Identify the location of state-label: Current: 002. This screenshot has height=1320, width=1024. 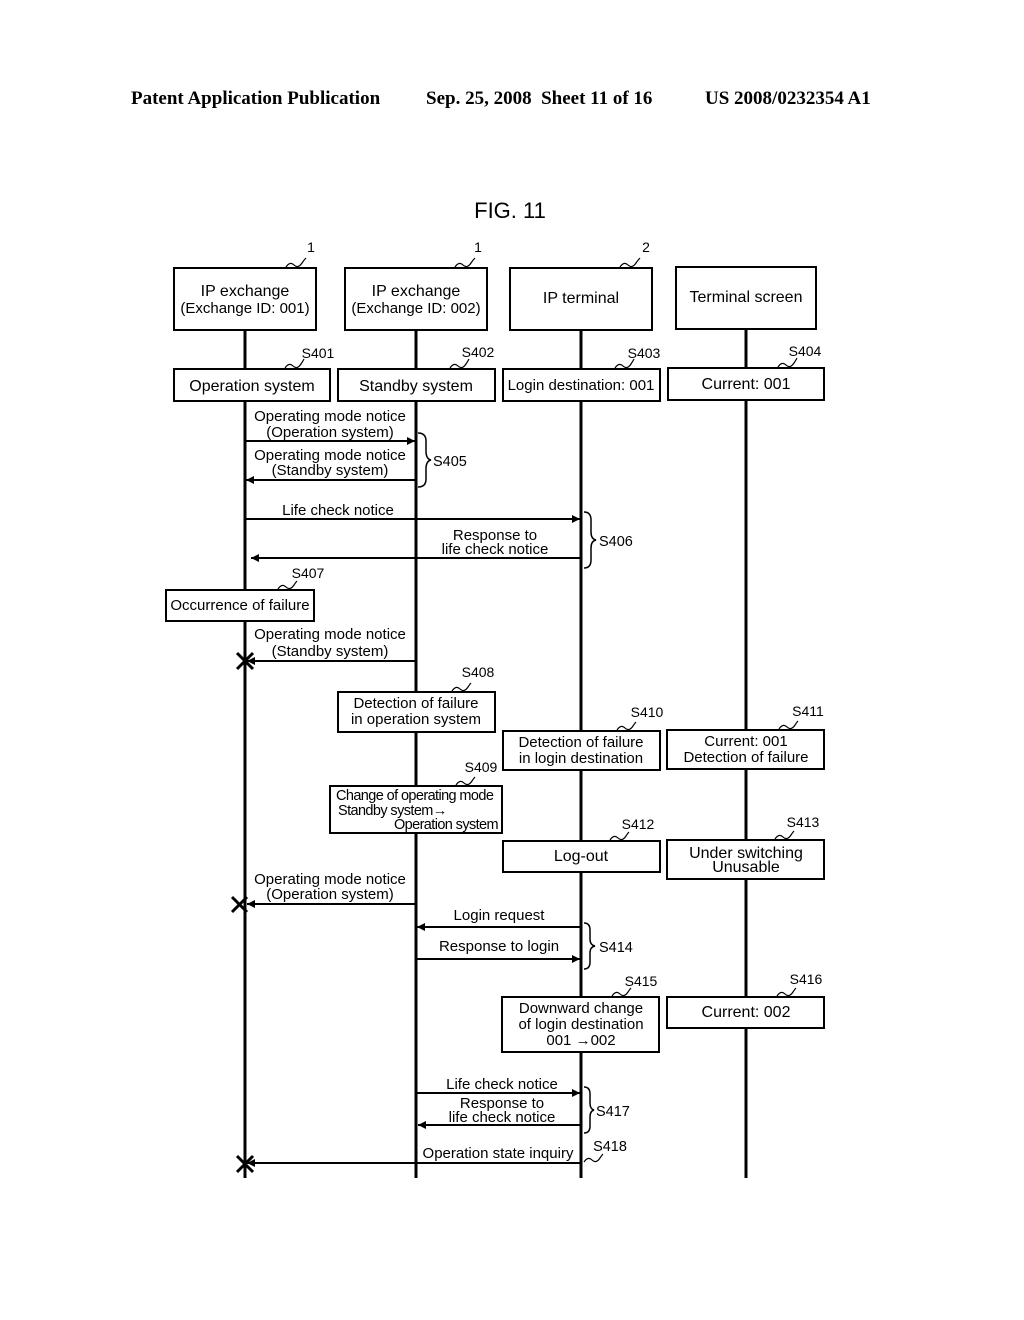
(746, 1012).